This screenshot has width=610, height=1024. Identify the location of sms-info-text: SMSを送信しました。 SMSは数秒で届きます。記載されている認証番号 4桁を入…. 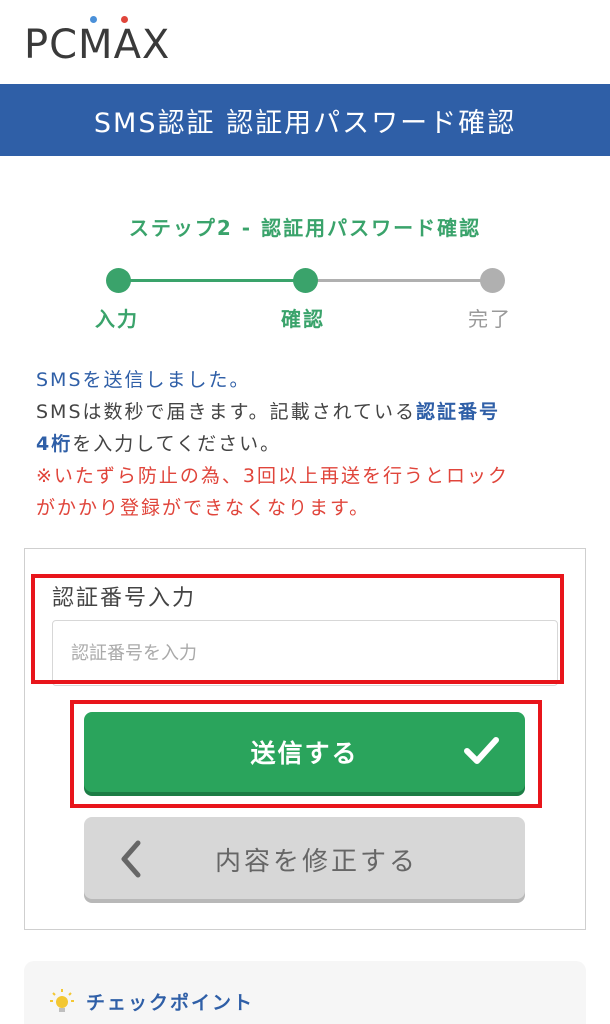
(311, 444).